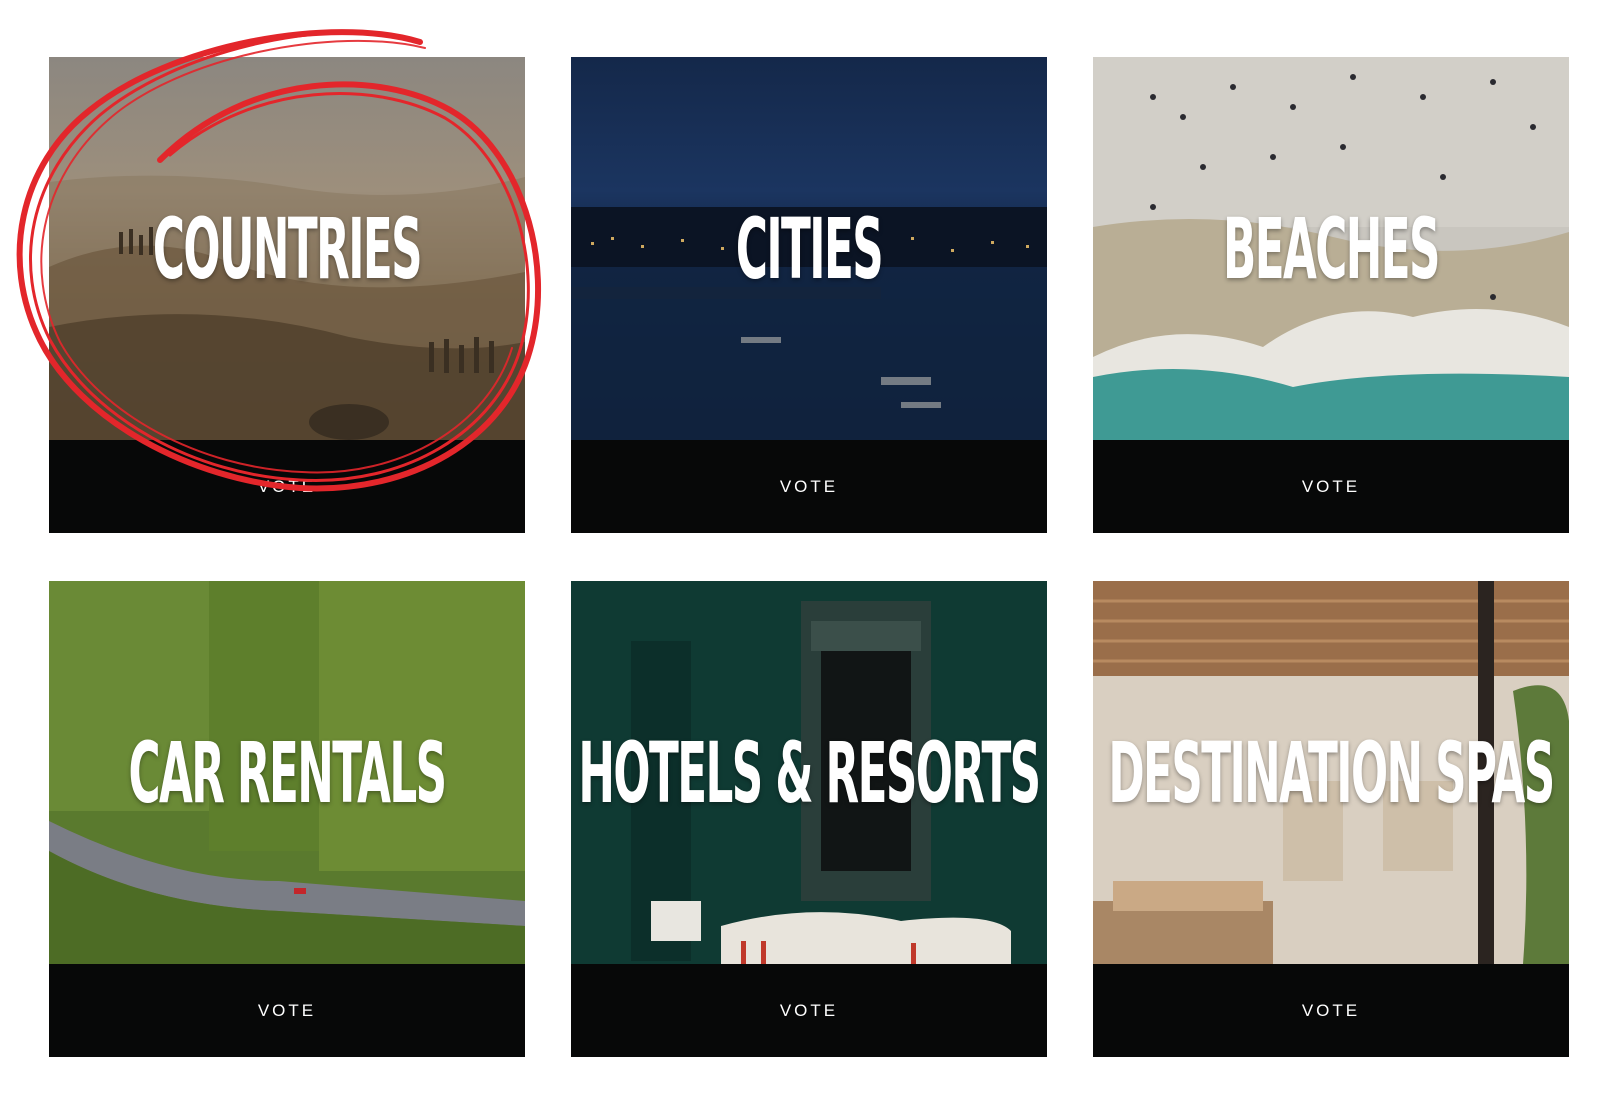 The image size is (1600, 1113). I want to click on countries-title: COUNTRIES, so click(287, 248).